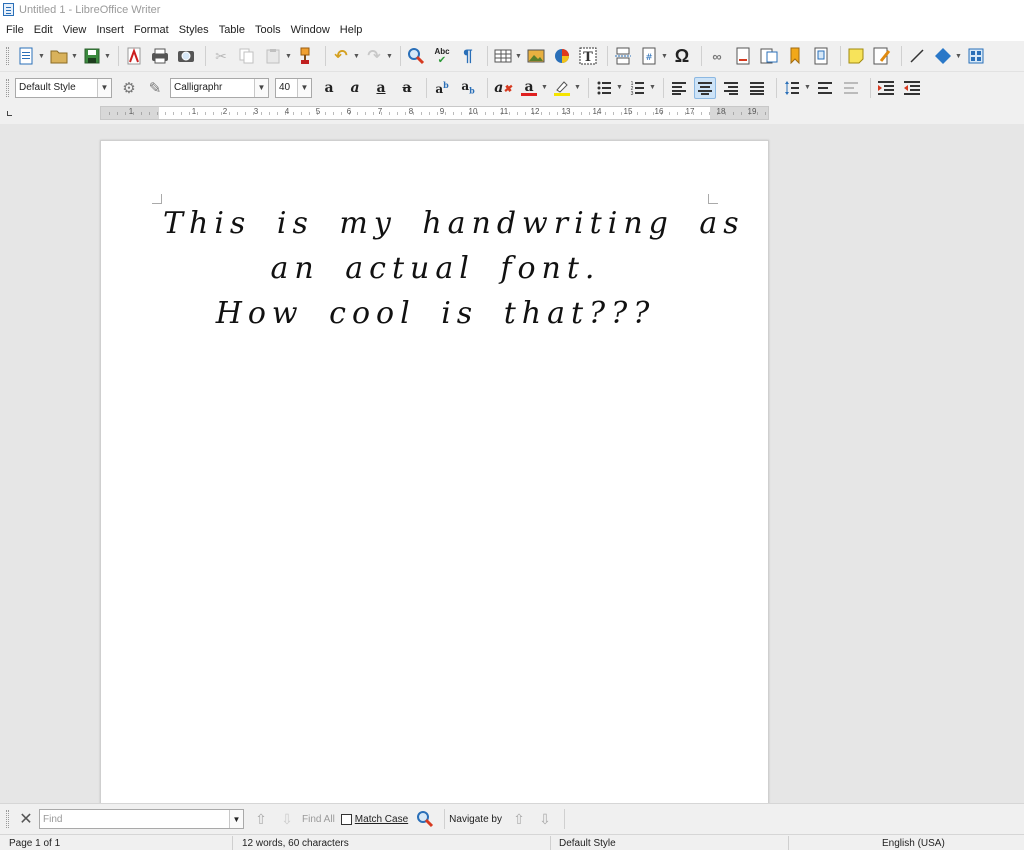 Image resolution: width=1024 pixels, height=850 pixels. I want to click on underline-button: a, so click(381, 88).